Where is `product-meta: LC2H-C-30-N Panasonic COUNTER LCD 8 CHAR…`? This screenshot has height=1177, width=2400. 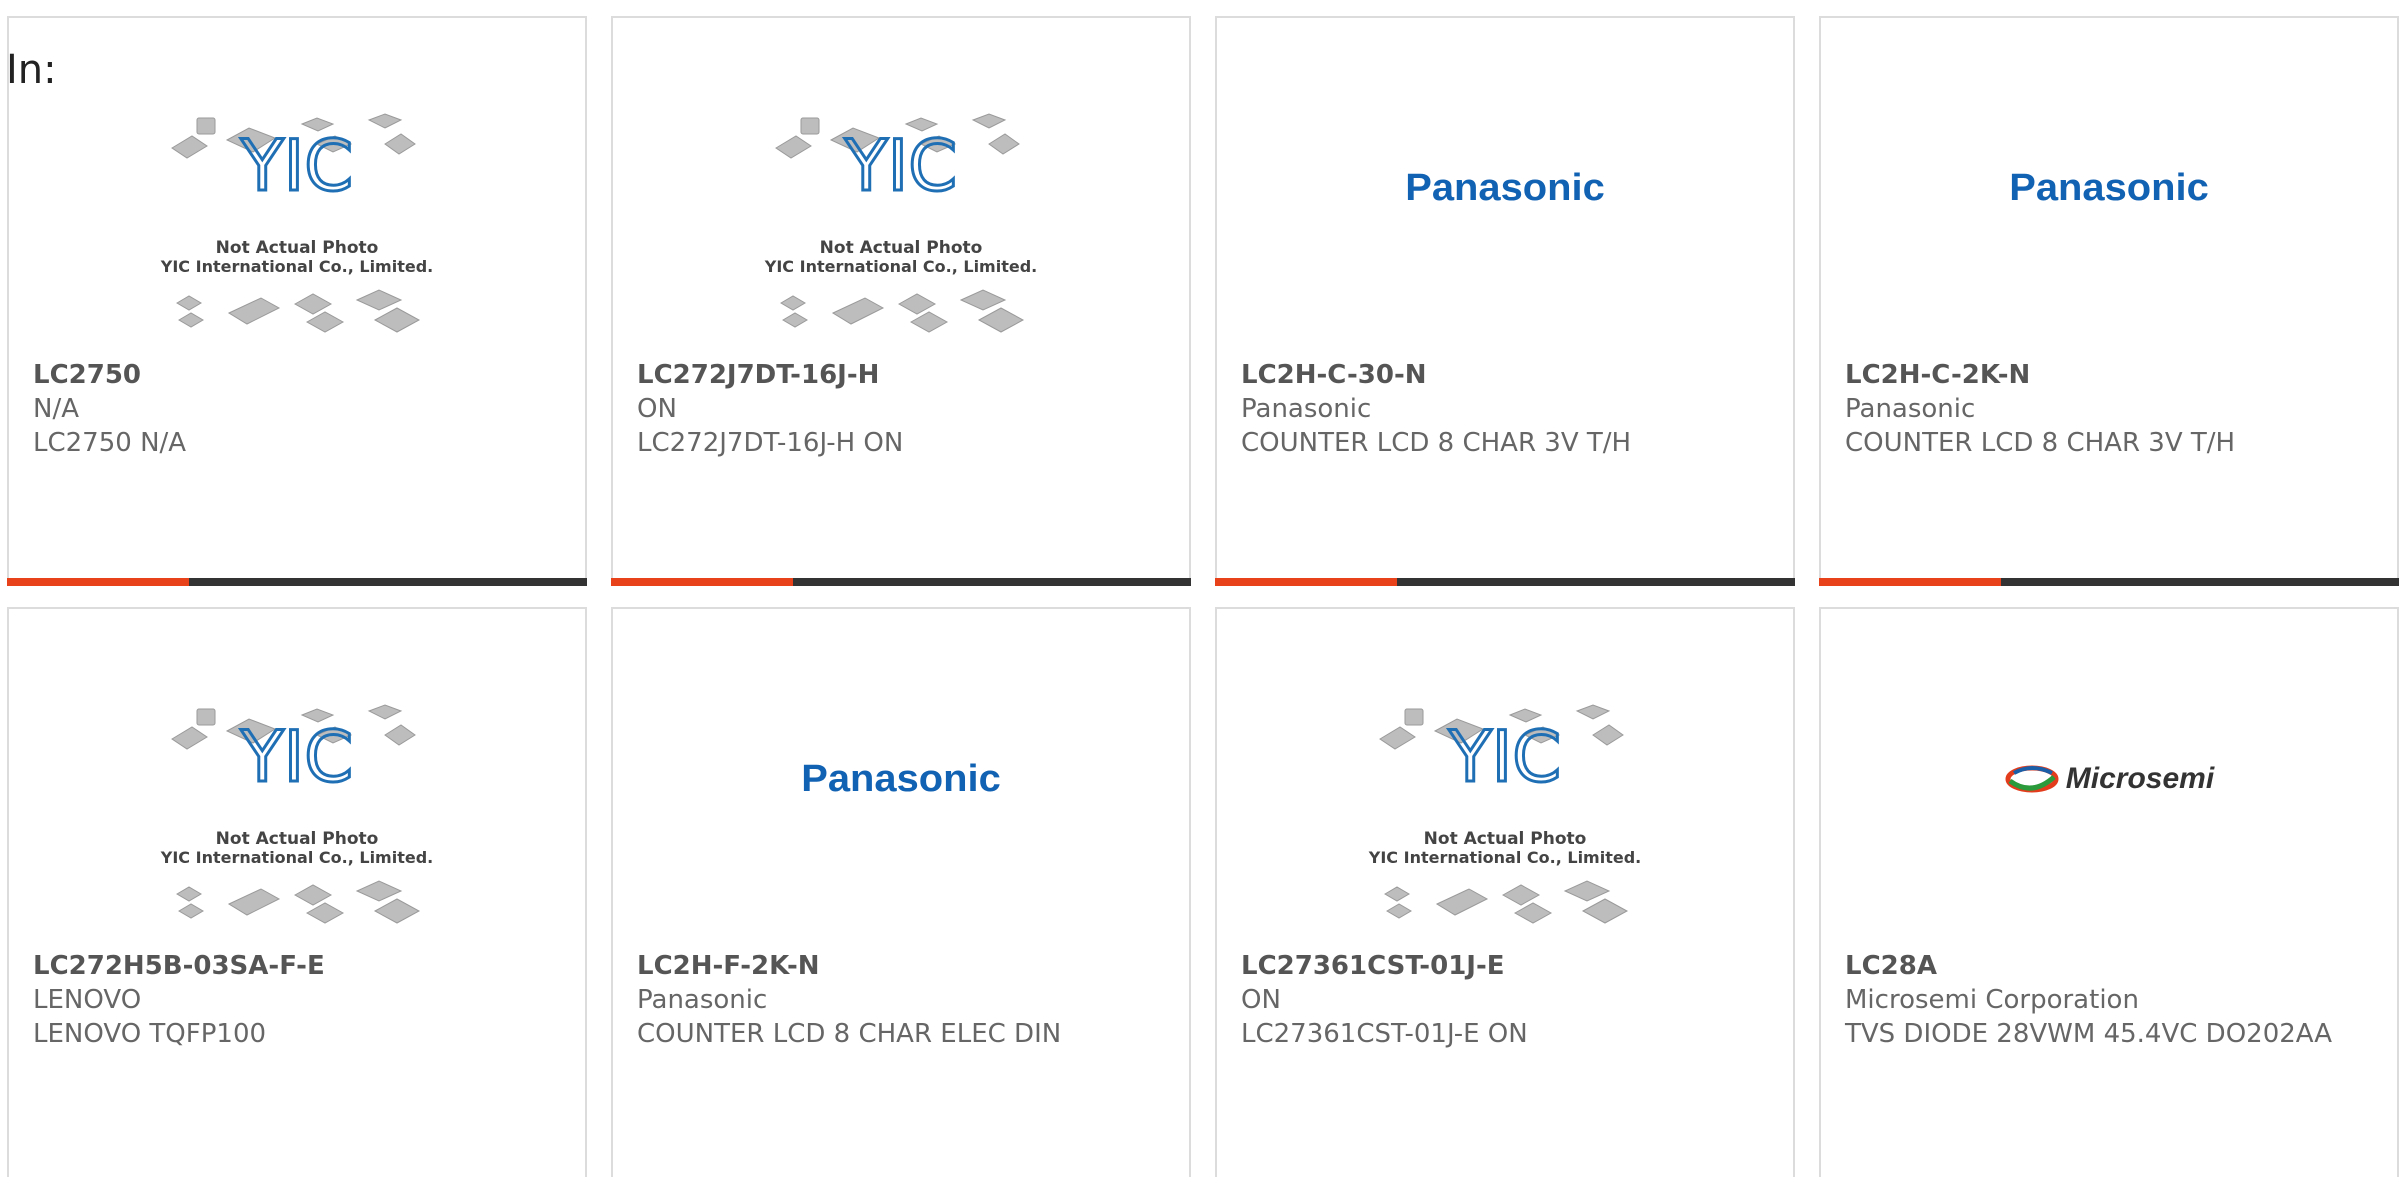 product-meta: LC2H-C-30-N Panasonic COUNTER LCD 8 CHAR… is located at coordinates (1507, 409).